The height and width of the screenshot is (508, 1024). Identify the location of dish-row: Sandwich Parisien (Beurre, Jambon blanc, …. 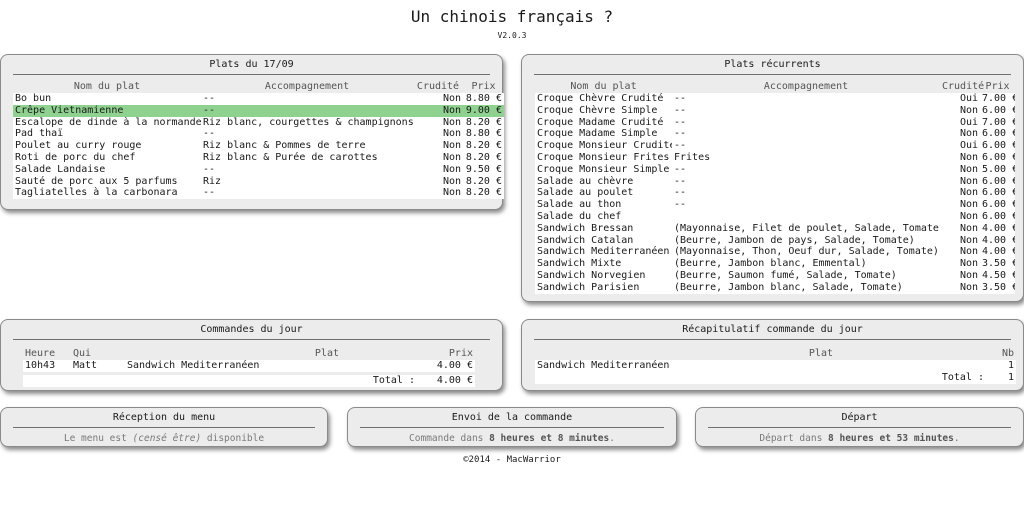
(775, 287).